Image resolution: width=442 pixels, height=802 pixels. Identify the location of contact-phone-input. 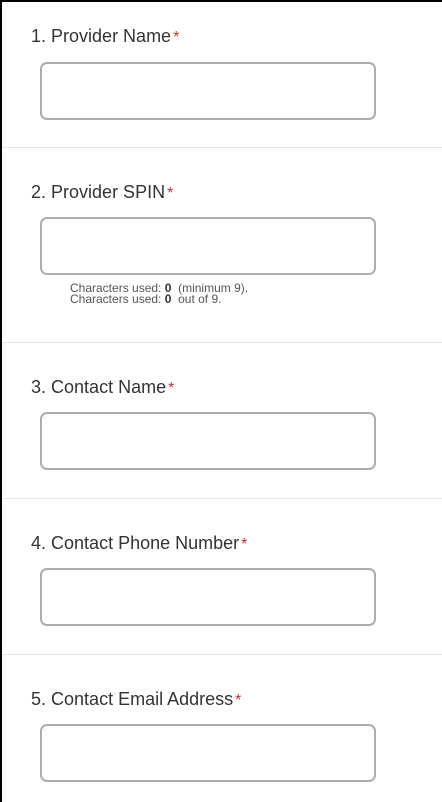
(208, 597).